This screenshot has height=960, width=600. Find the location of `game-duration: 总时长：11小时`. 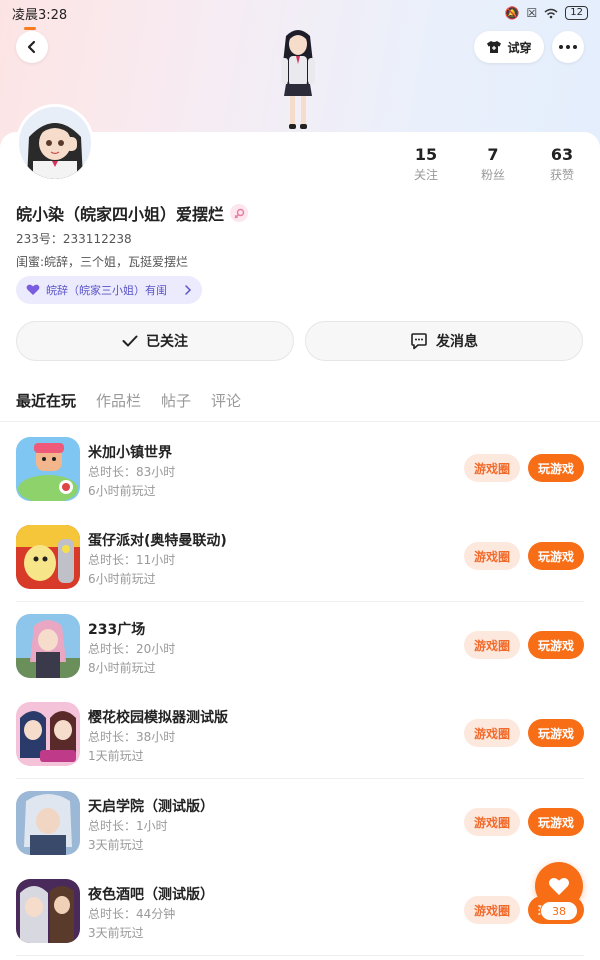

game-duration: 总时长：11小时 is located at coordinates (132, 560).